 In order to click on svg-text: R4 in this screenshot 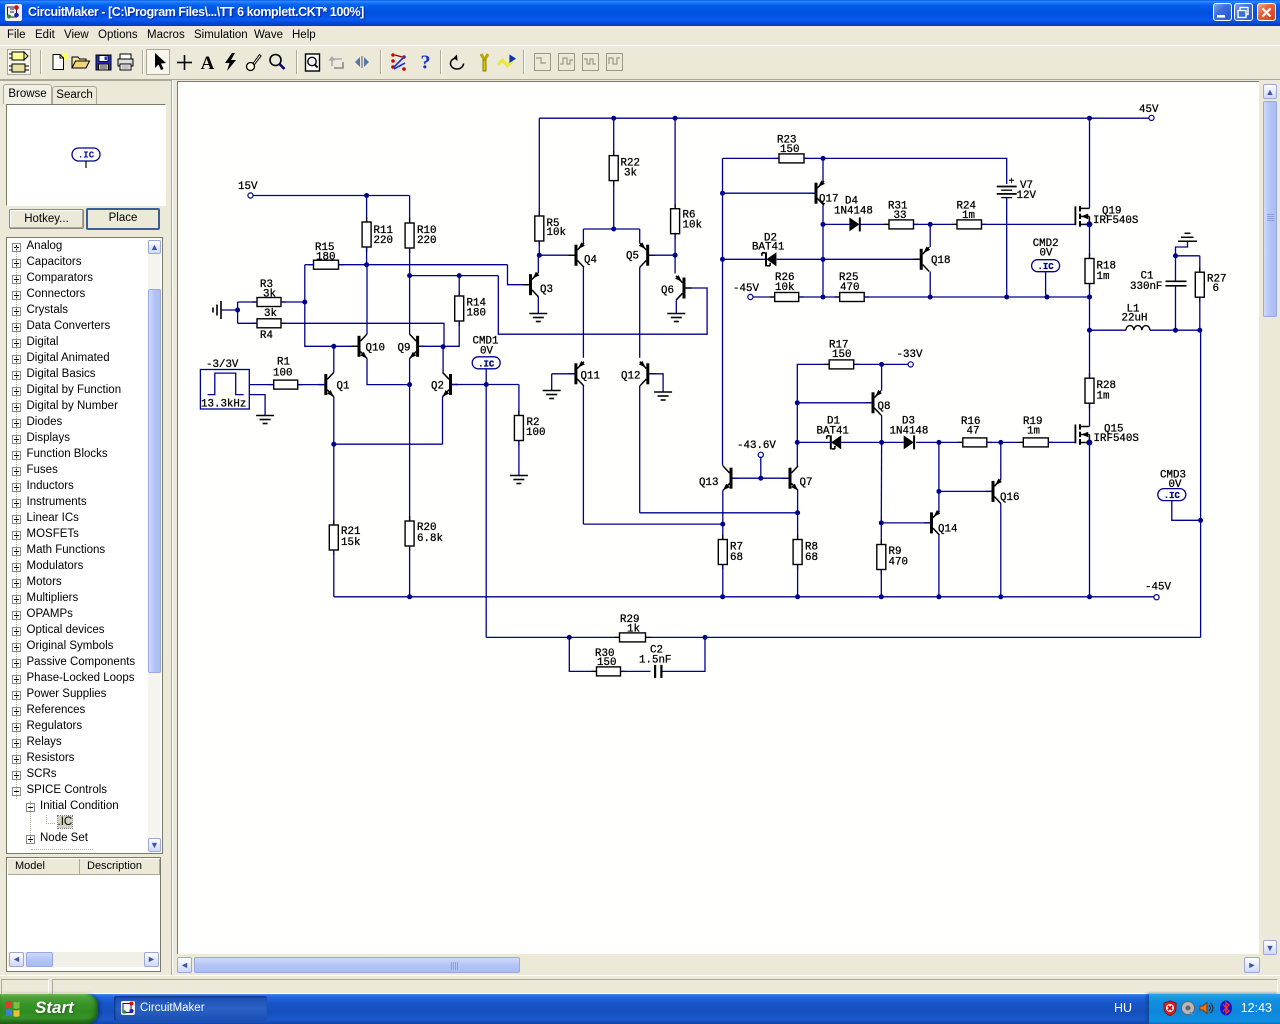, I will do `click(266, 336)`.